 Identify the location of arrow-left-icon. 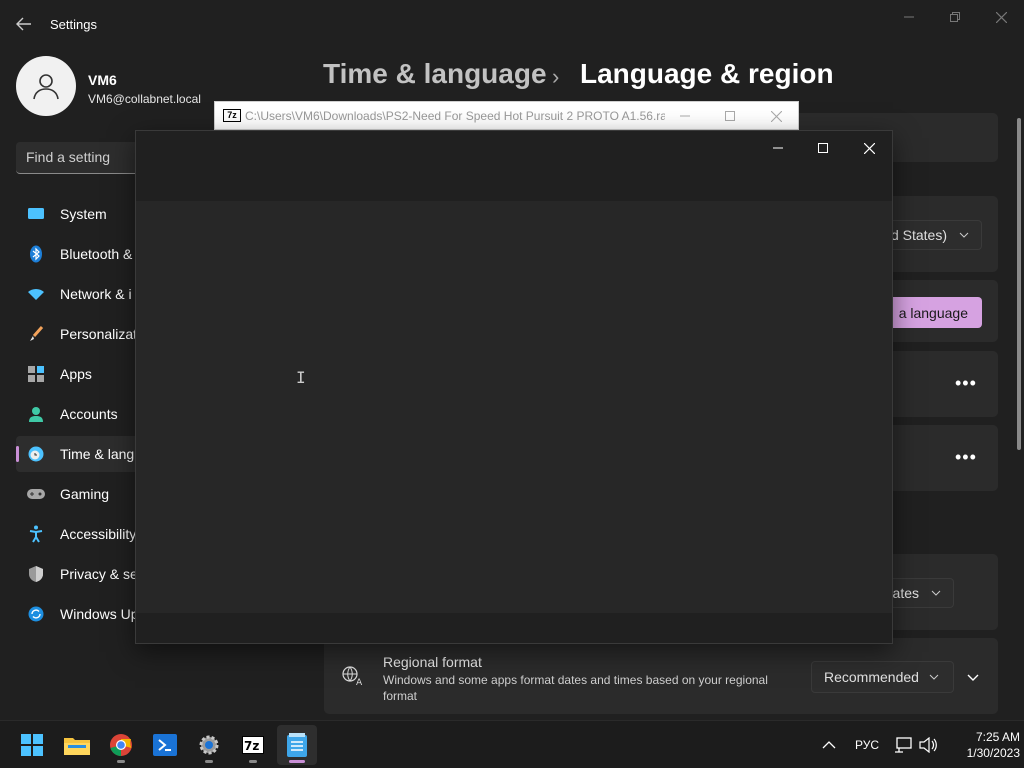
(23, 24).